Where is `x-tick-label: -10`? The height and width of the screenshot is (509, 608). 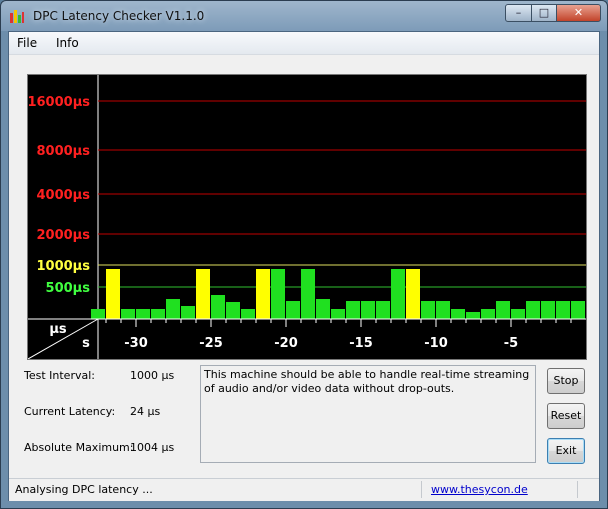
x-tick-label: -10 is located at coordinates (436, 343).